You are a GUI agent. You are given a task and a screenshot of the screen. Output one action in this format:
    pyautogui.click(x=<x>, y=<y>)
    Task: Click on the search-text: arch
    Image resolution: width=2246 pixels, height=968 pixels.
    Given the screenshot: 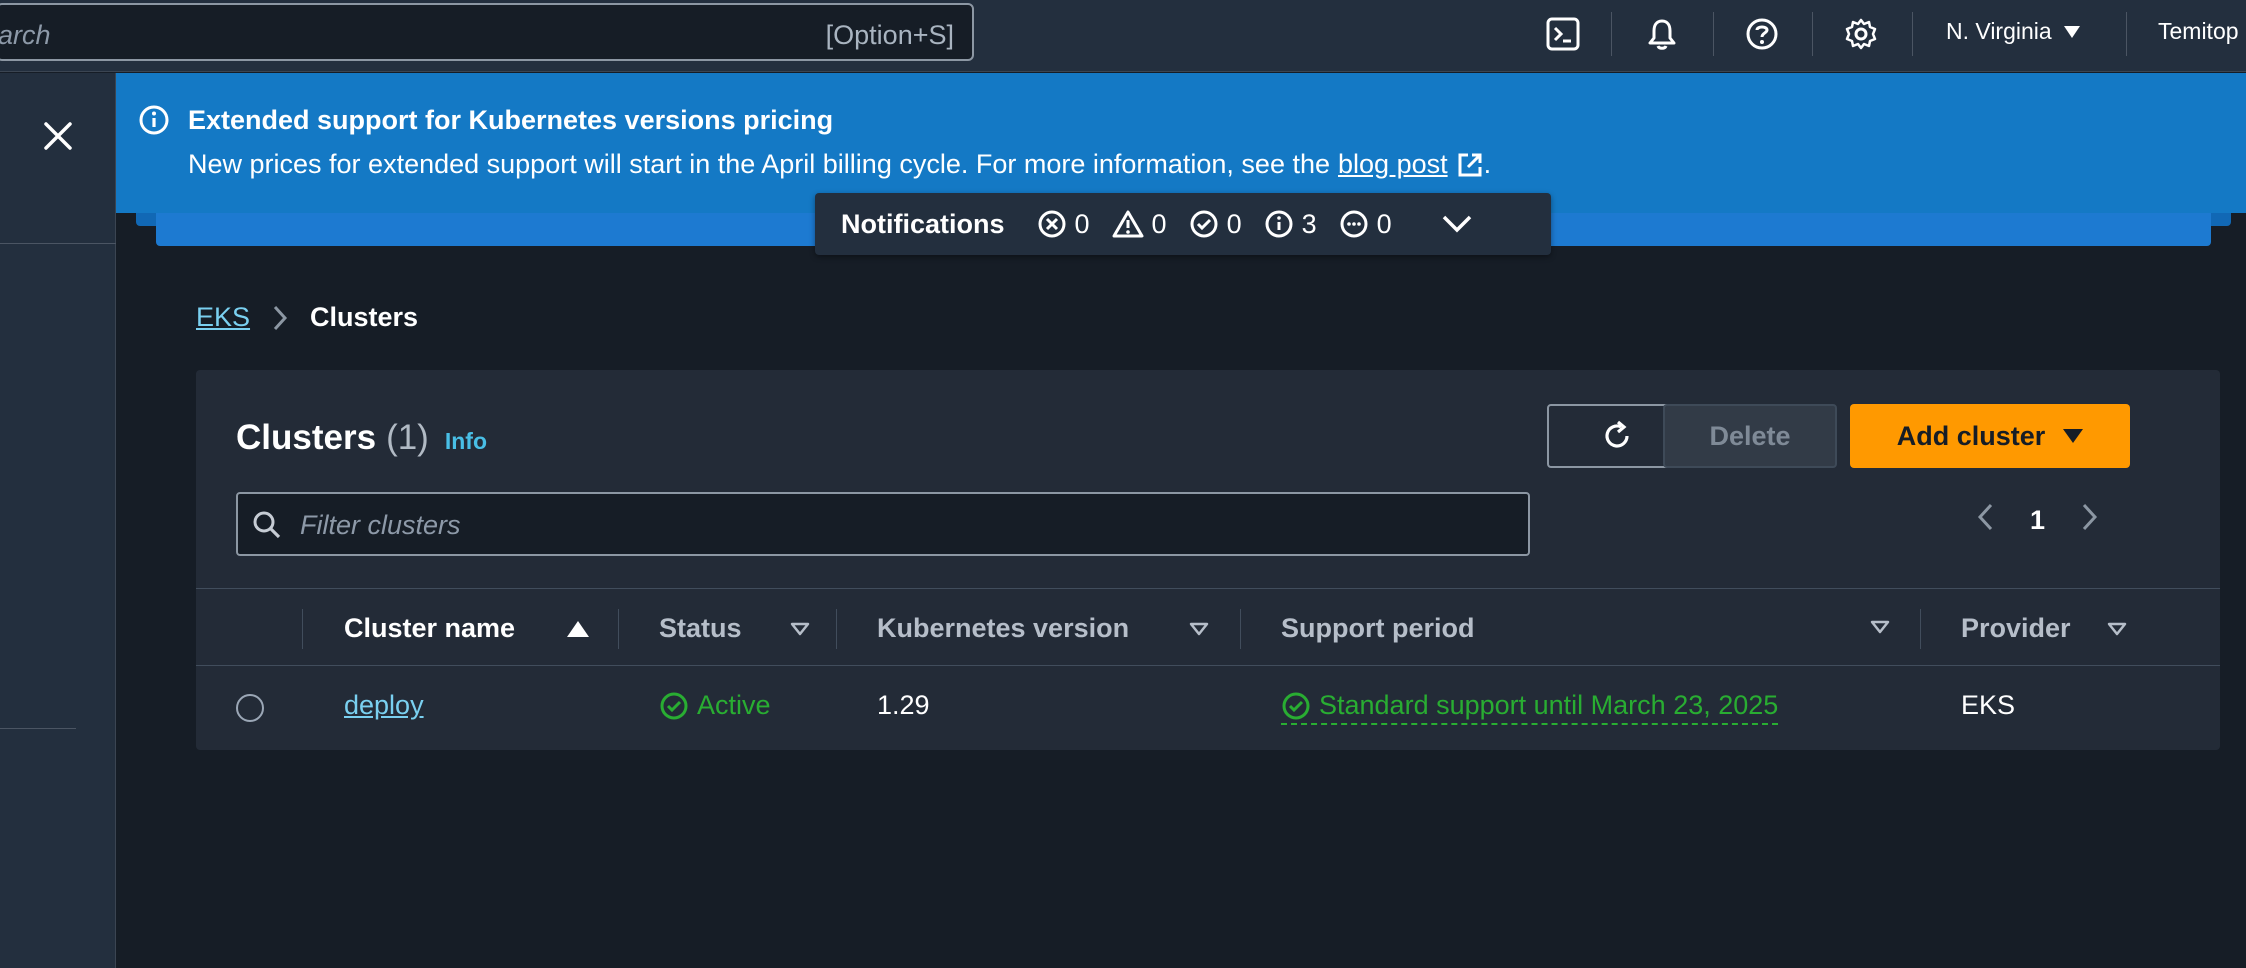 What is the action you would take?
    pyautogui.click(x=25, y=35)
    